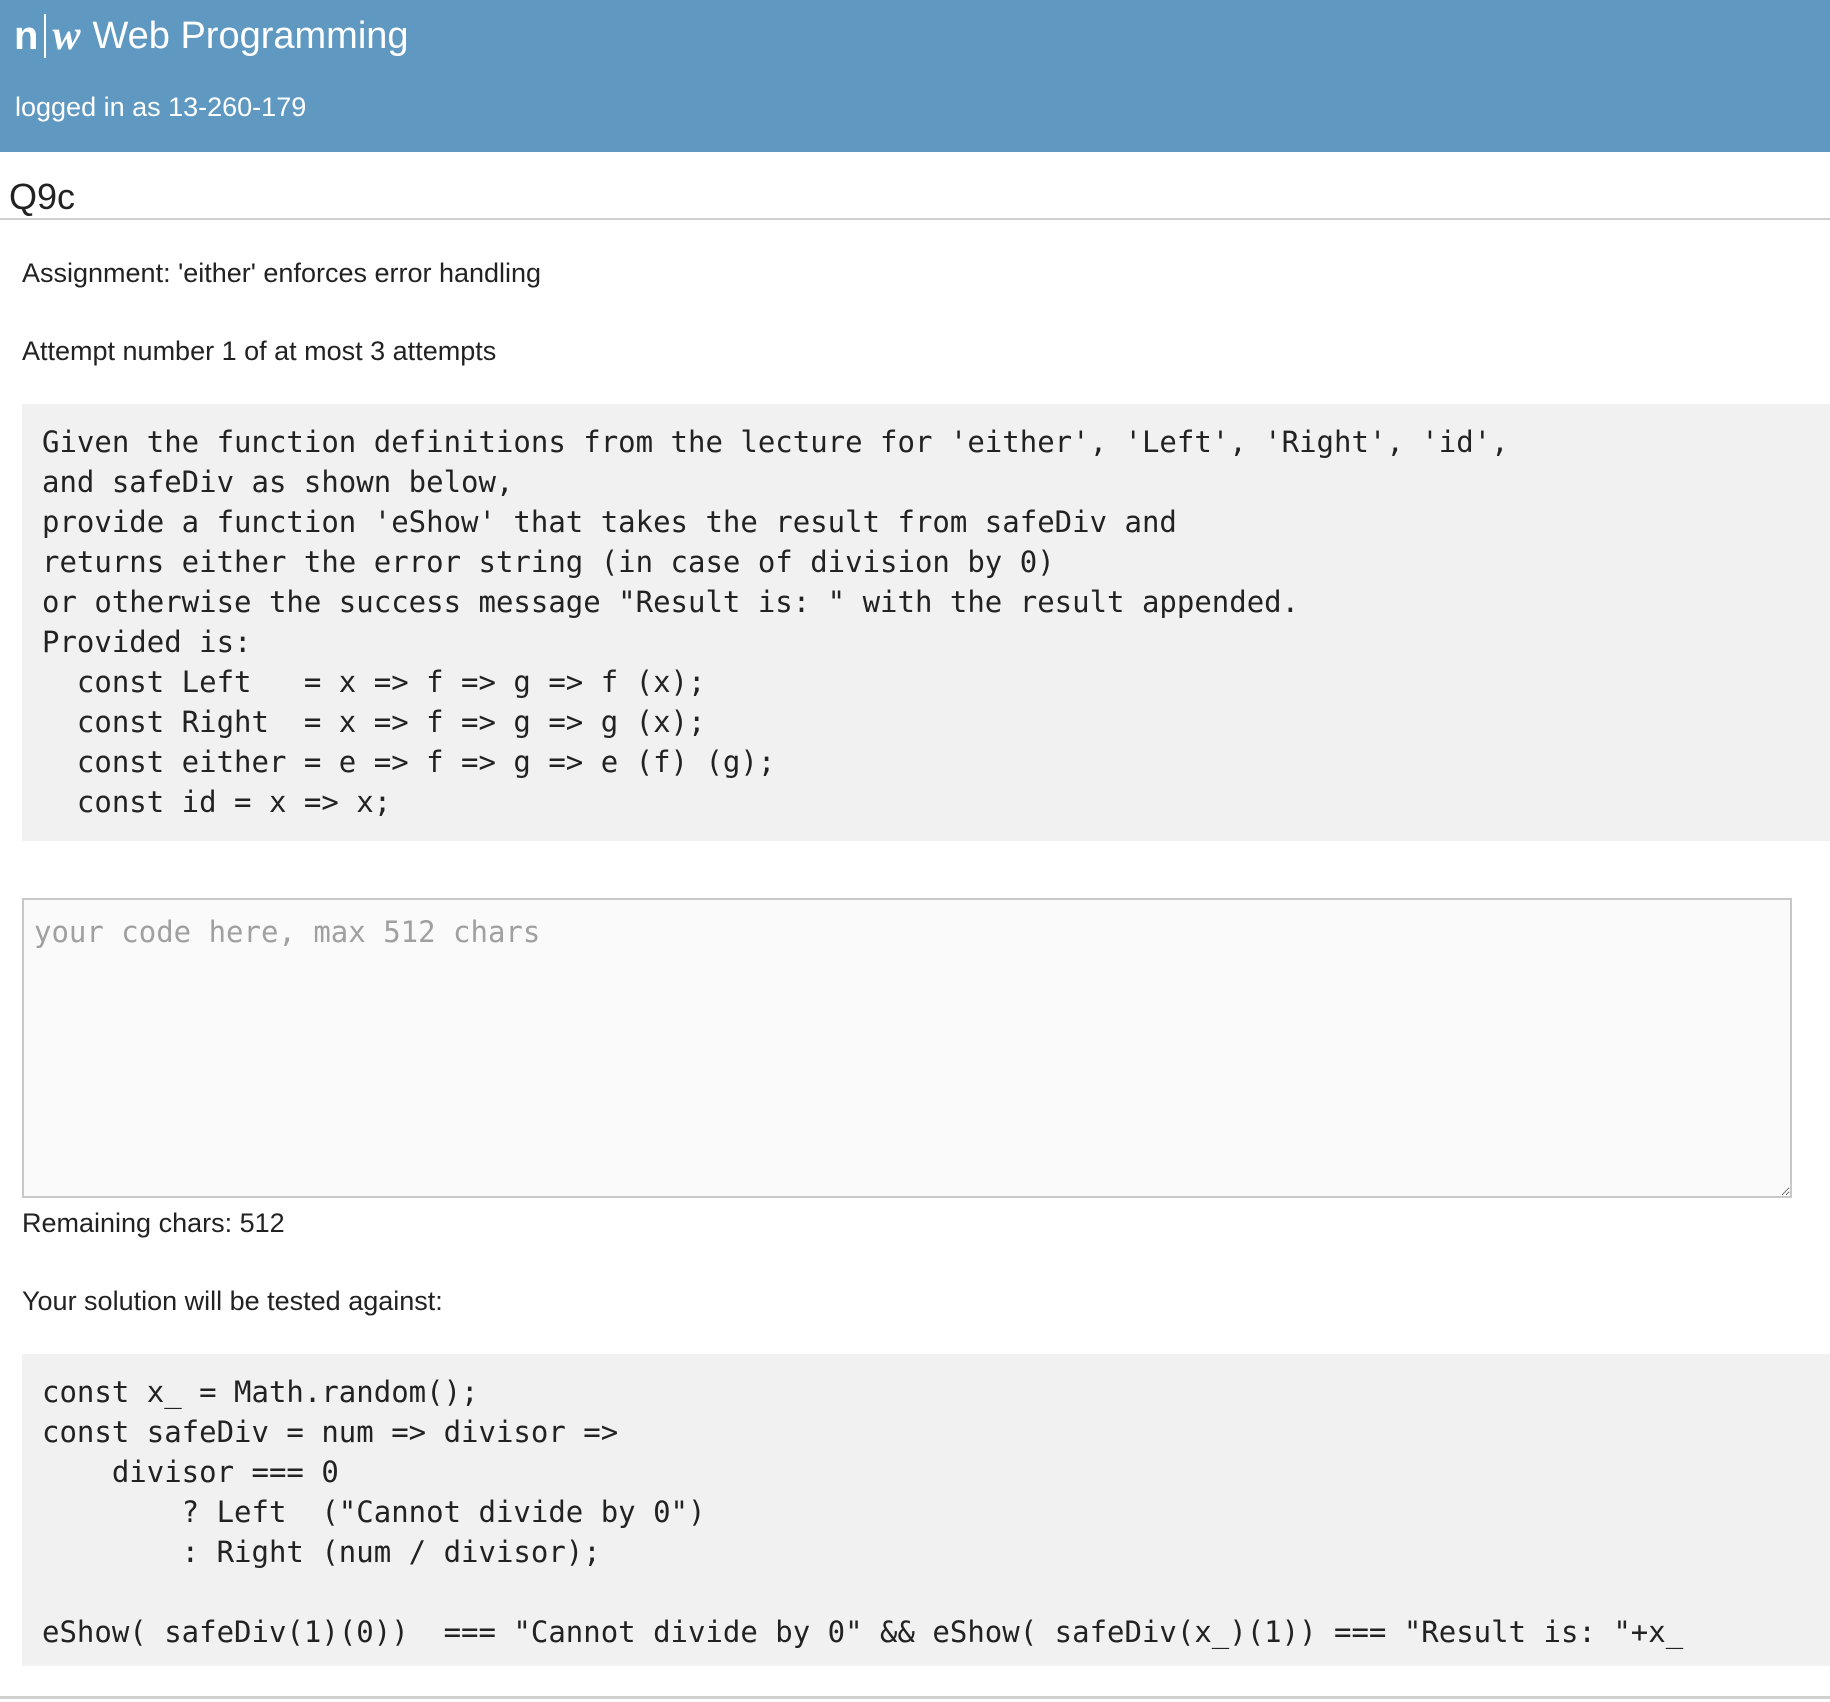  What do you see at coordinates (66, 36) in the screenshot?
I see `logo-w: w` at bounding box center [66, 36].